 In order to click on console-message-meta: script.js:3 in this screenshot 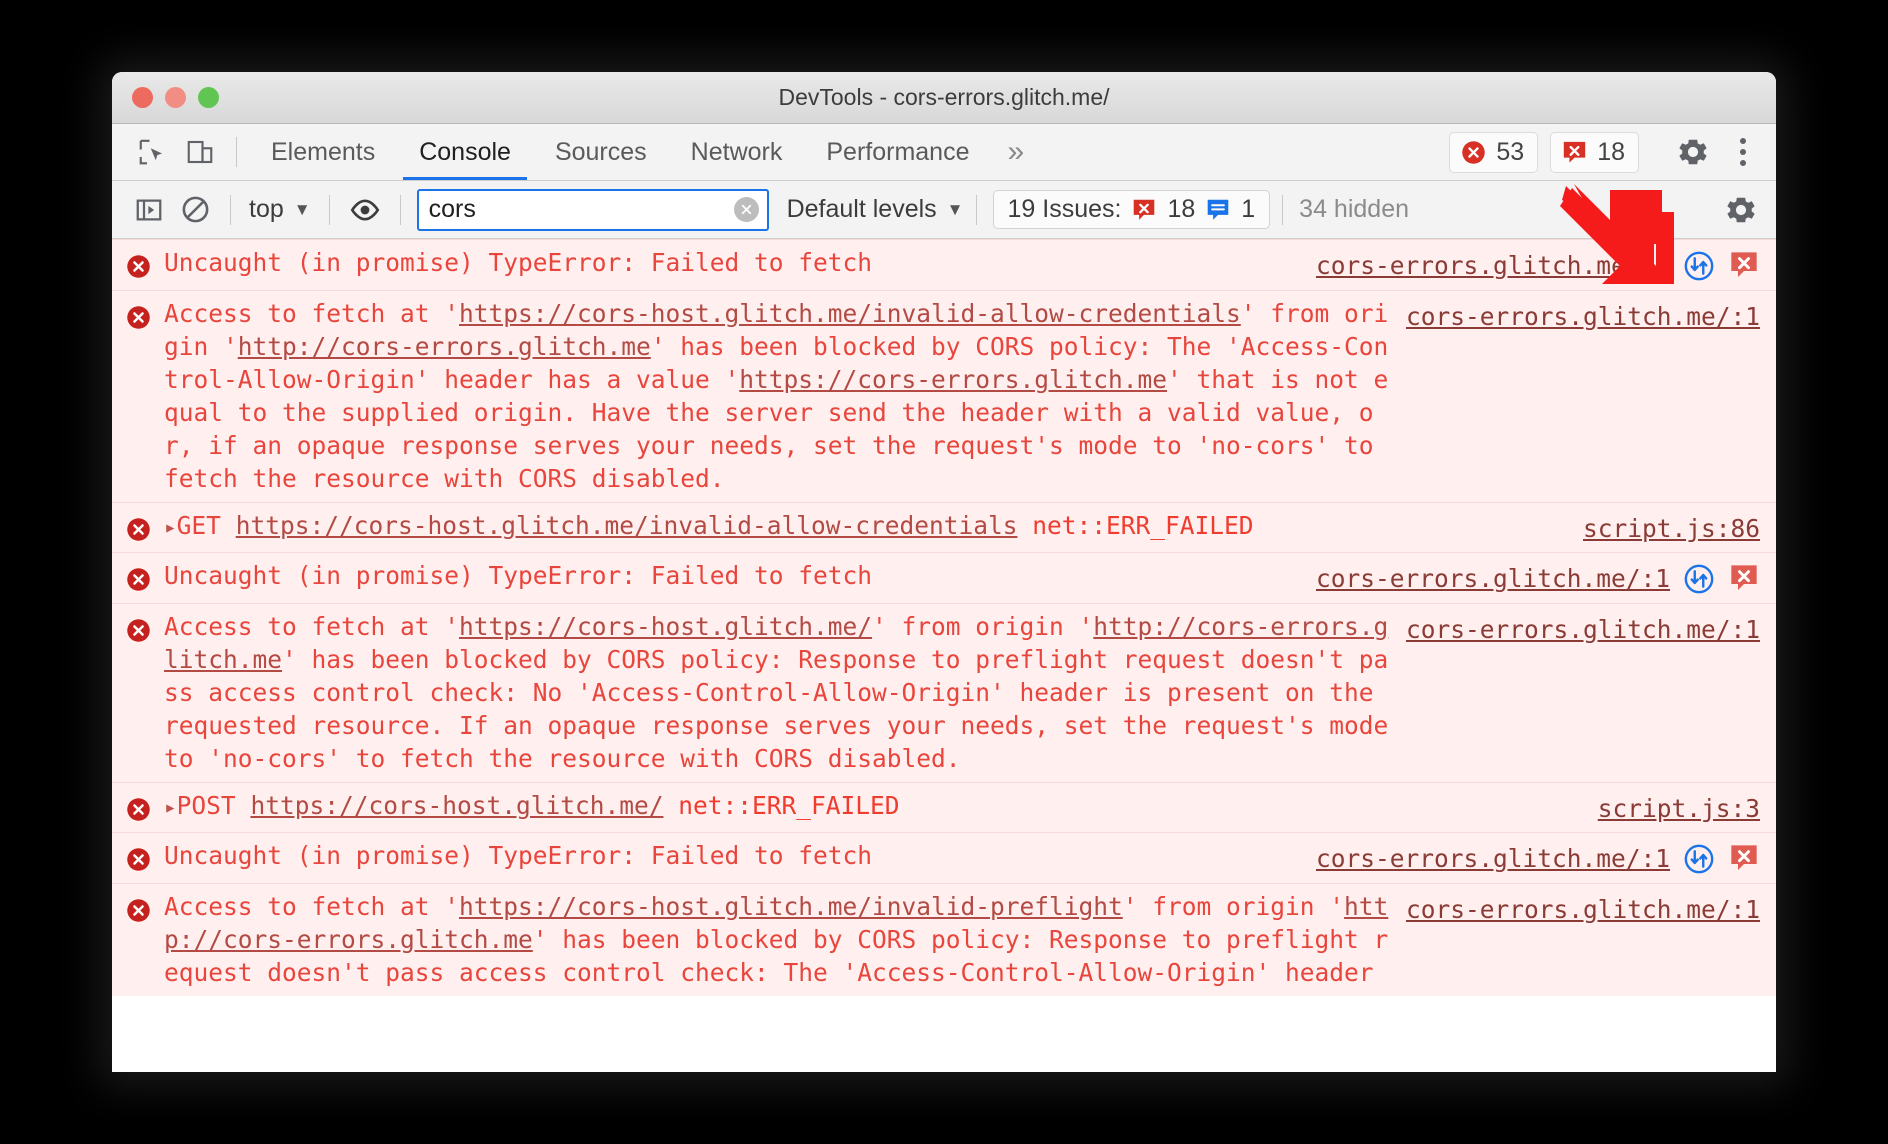, I will do `click(1687, 807)`.